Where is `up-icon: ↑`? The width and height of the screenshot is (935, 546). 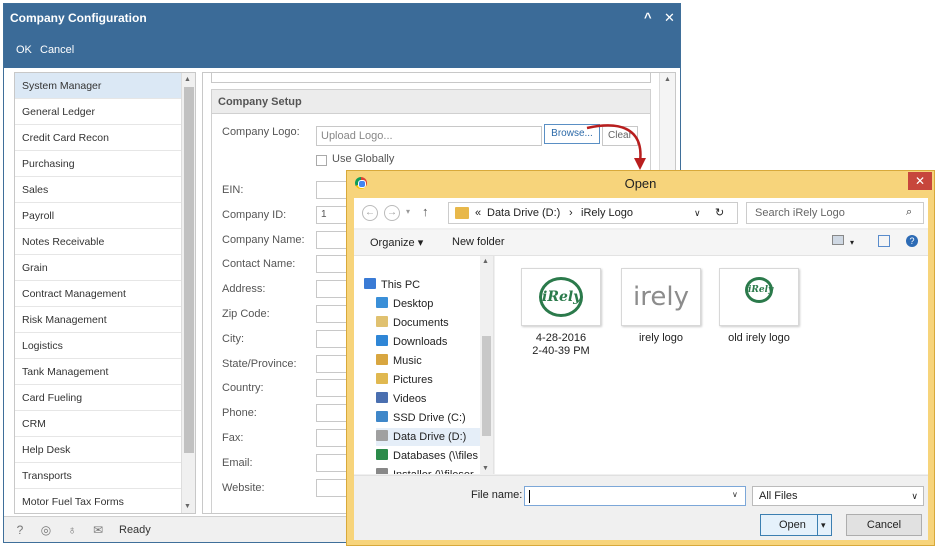
up-icon: ↑ is located at coordinates (425, 211).